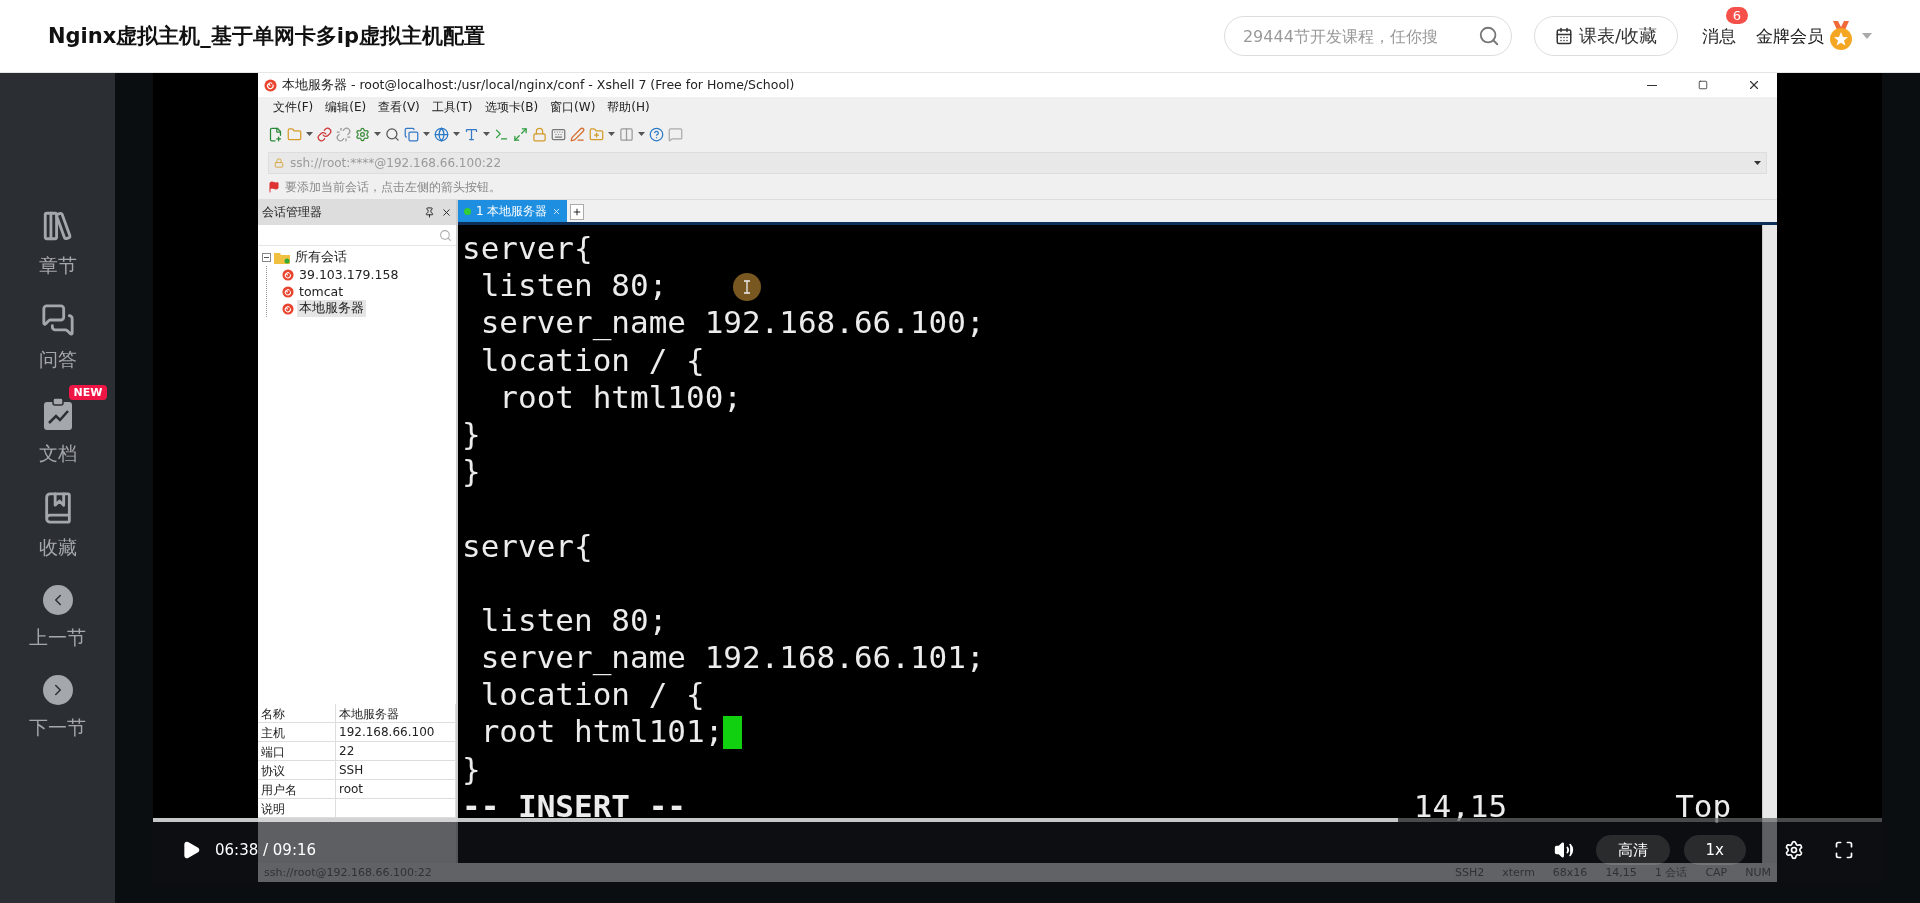  Describe the element at coordinates (297, 770) in the screenshot. I see `property-name: 协议` at that location.